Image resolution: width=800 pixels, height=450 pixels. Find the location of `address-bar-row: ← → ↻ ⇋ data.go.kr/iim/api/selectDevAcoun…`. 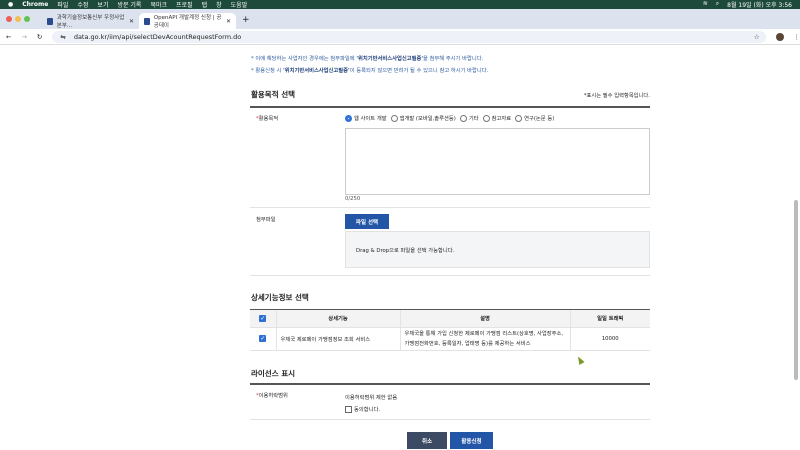

address-bar-row: ← → ↻ ⇋ data.go.kr/iim/api/selectDevAcoun… is located at coordinates (400, 37).